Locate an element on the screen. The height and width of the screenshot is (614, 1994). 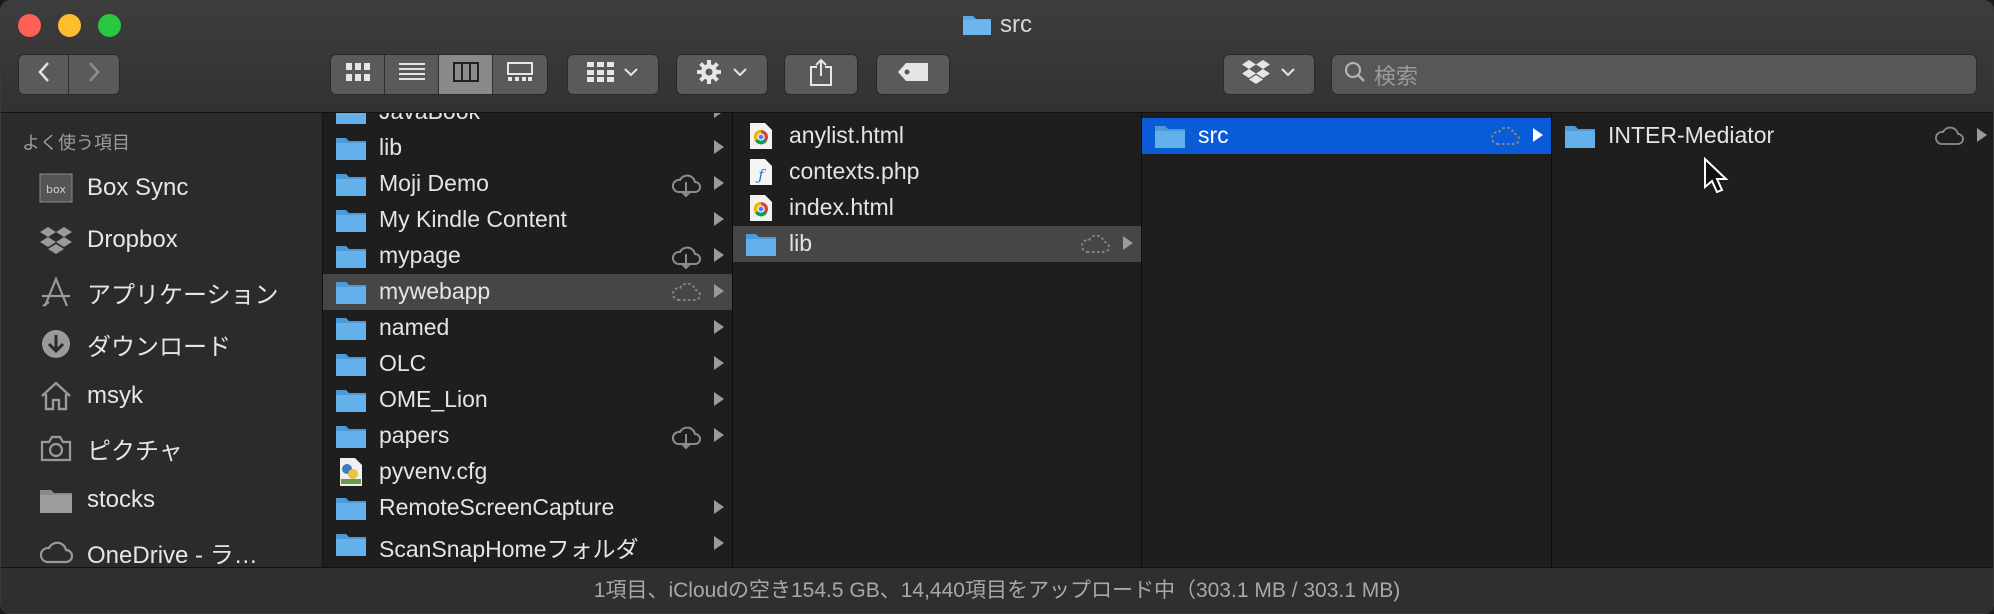
file-row-contexts-php: ƒ contexts.php is located at coordinates (937, 172).